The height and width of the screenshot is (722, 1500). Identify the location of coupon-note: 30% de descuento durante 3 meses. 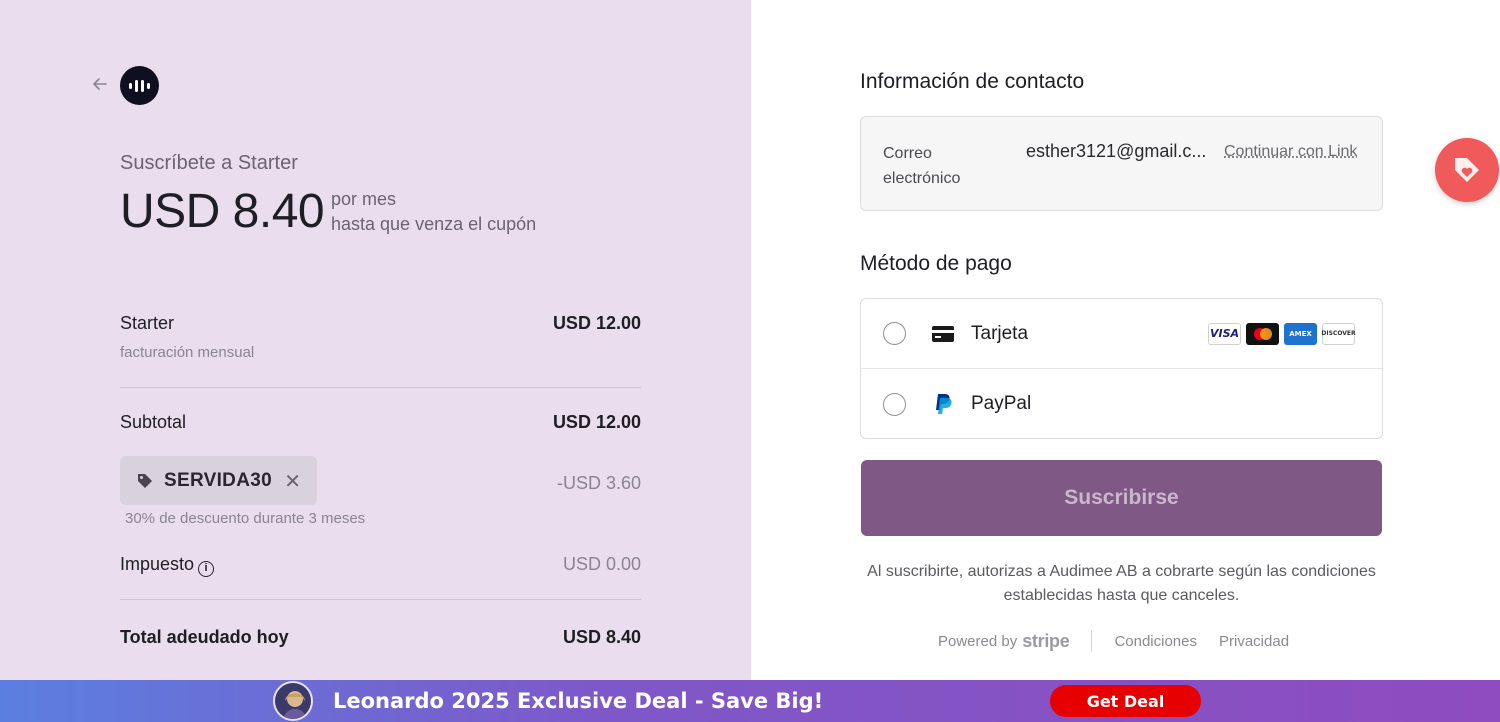
(245, 518).